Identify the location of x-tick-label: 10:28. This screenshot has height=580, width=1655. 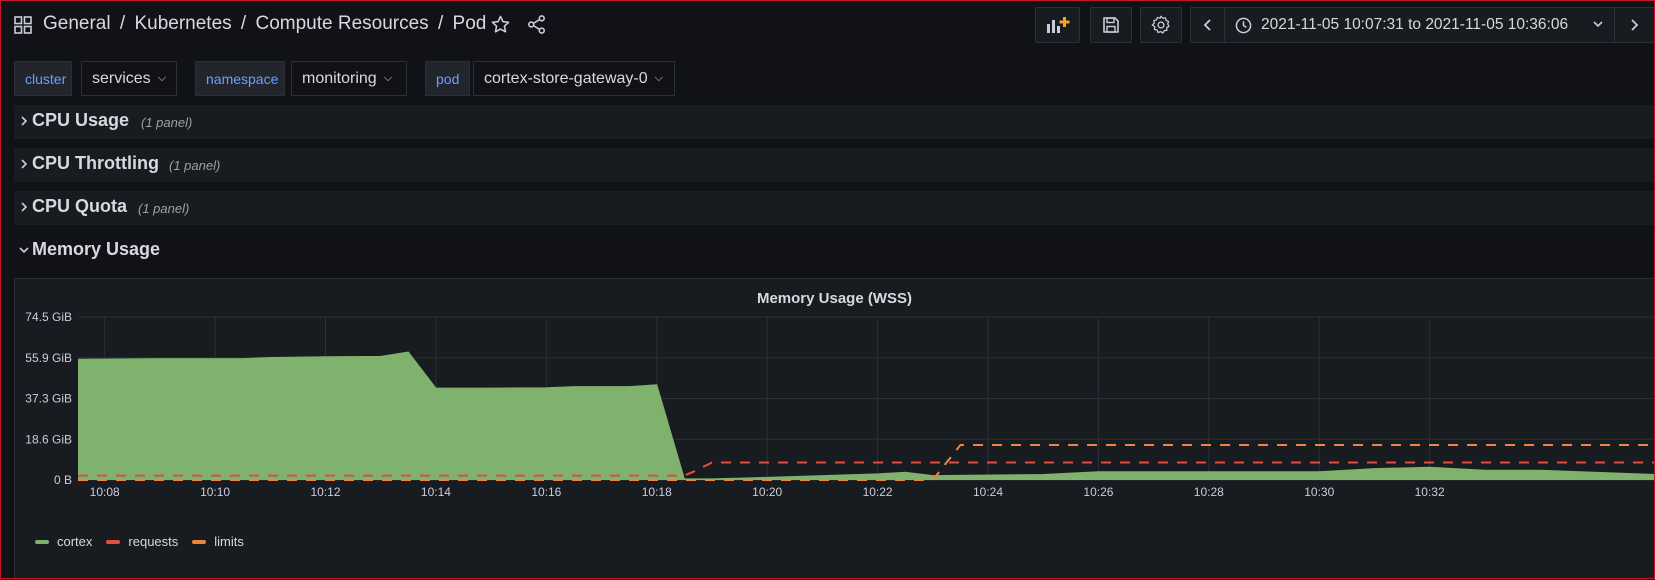
(1209, 492).